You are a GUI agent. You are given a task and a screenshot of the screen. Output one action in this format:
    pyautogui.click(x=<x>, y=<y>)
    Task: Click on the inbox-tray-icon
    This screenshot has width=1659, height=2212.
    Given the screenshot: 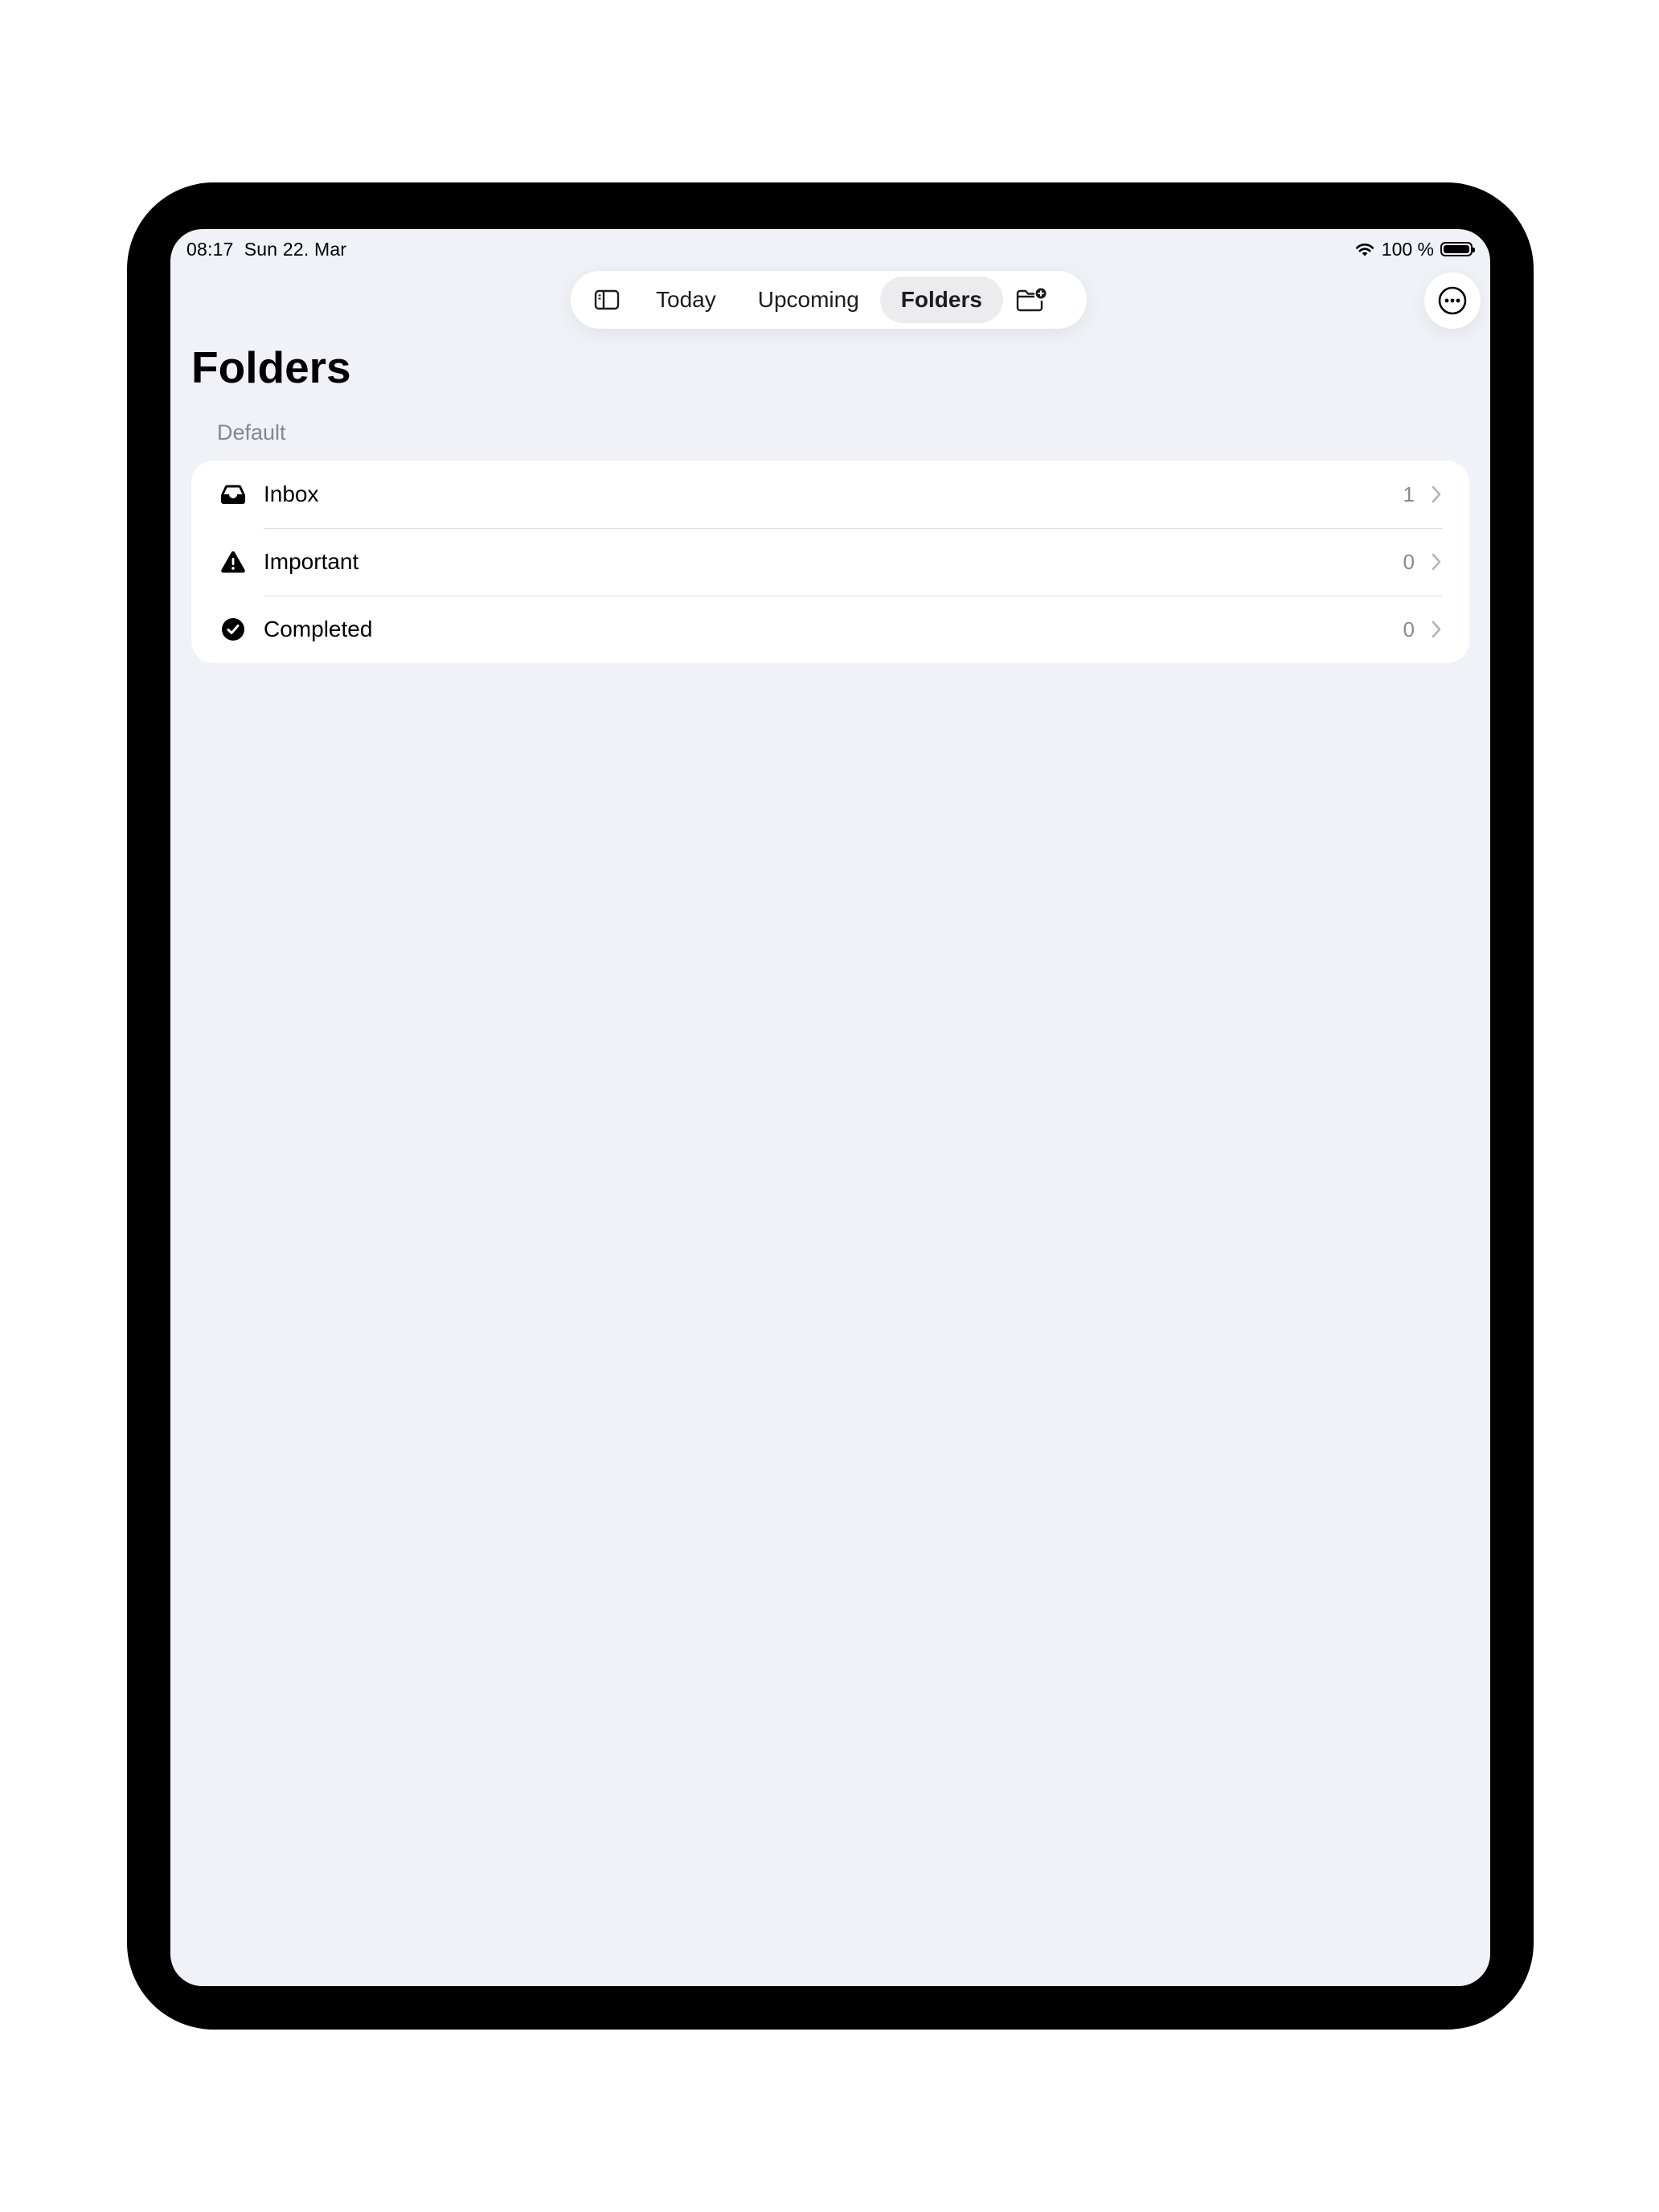 What is the action you would take?
    pyautogui.click(x=233, y=495)
    